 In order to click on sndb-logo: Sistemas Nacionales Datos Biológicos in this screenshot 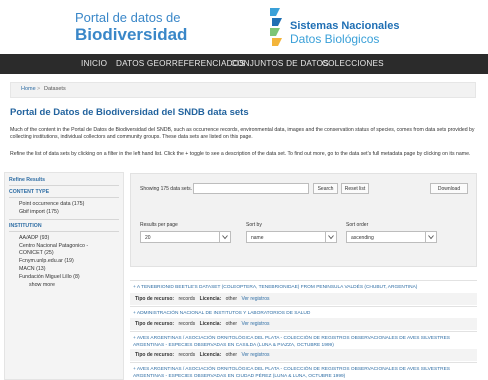, I will do `click(353, 28)`.